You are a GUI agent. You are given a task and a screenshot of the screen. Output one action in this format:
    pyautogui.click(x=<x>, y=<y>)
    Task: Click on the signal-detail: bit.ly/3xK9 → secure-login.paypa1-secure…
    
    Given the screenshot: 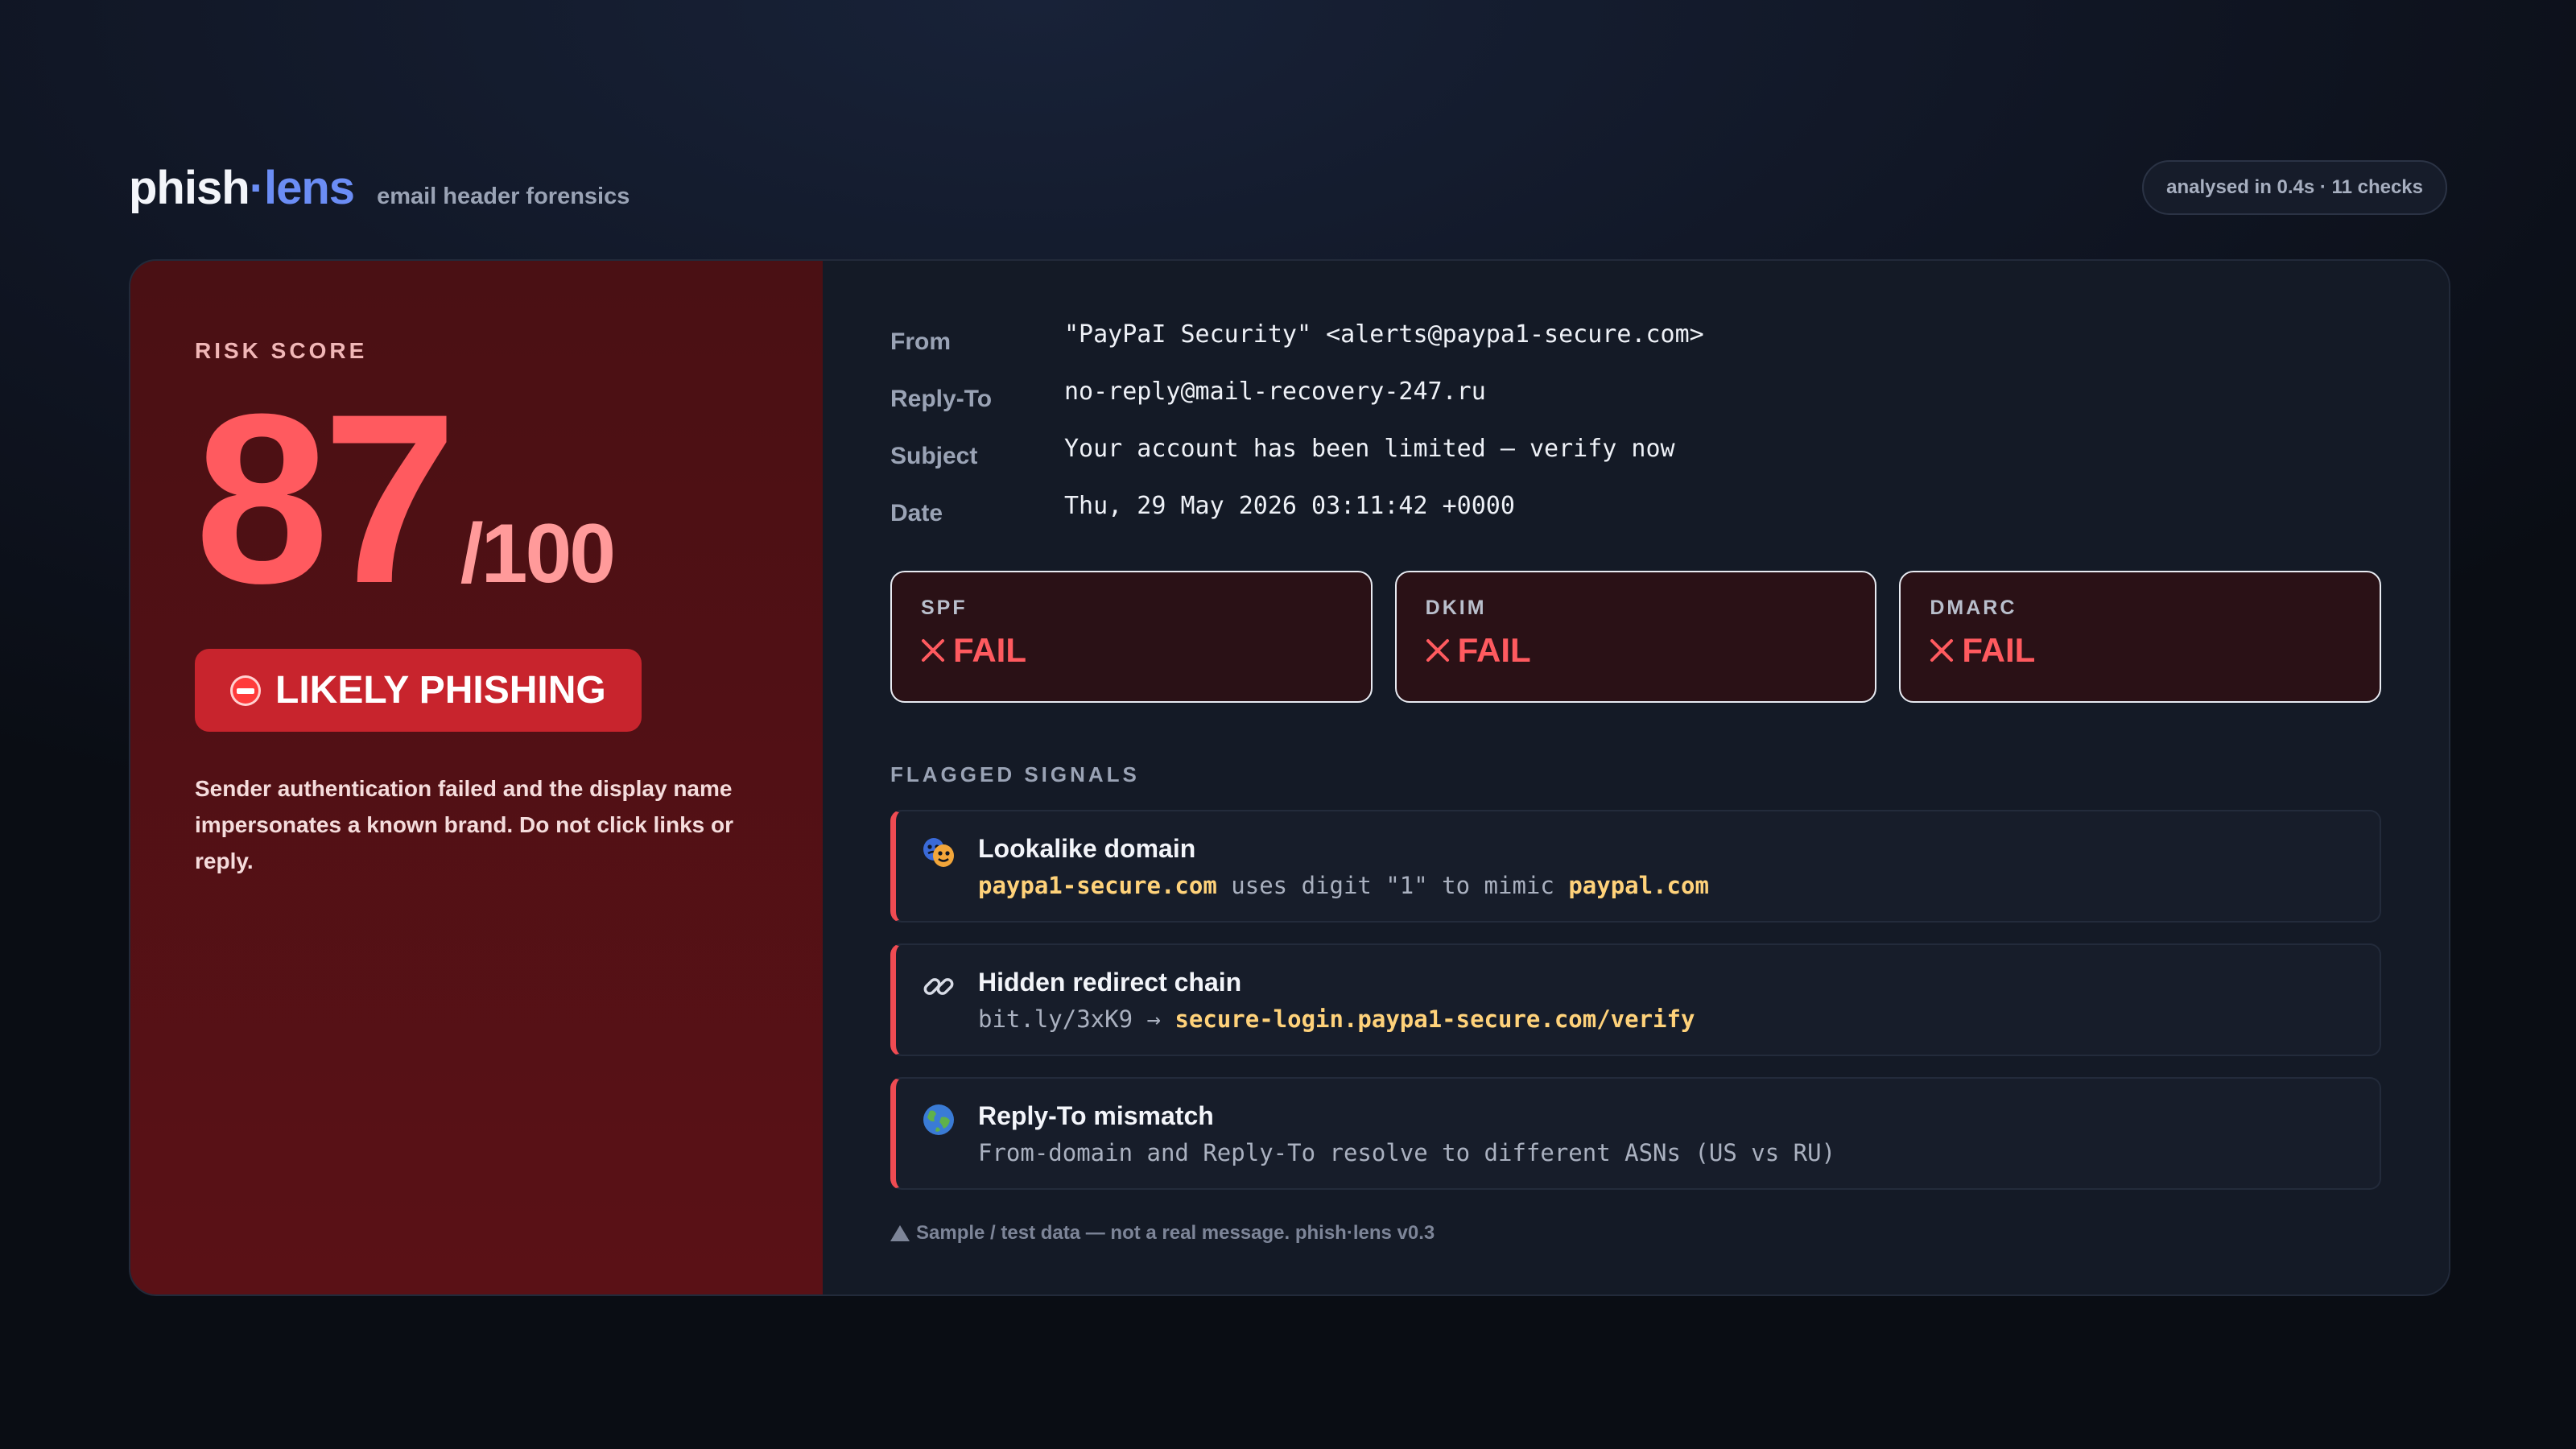 What is the action you would take?
    pyautogui.click(x=1336, y=1019)
    